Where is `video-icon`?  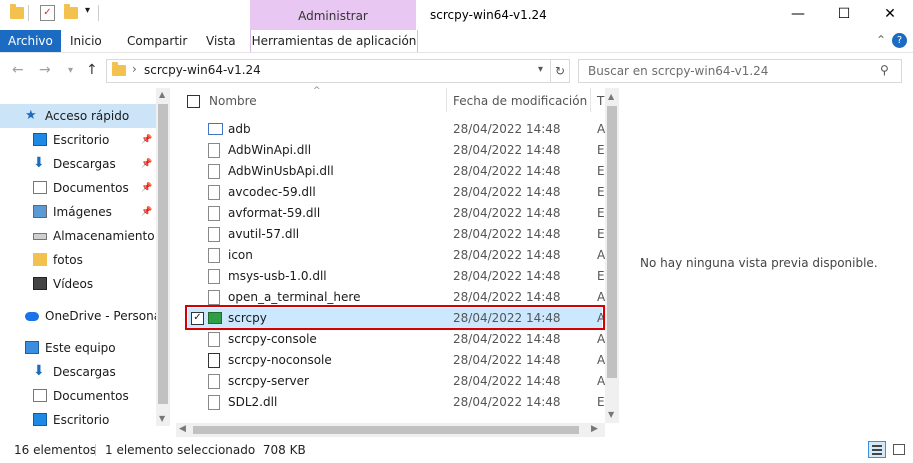 video-icon is located at coordinates (40, 283).